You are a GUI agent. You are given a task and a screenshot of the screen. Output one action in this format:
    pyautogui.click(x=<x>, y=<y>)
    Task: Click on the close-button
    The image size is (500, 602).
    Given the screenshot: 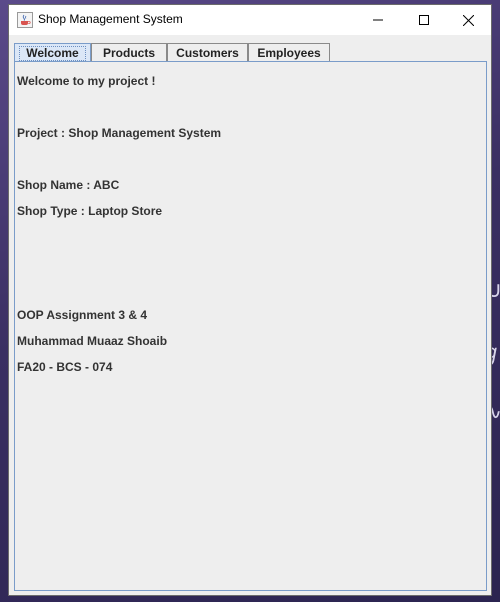 What is the action you would take?
    pyautogui.click(x=468, y=20)
    